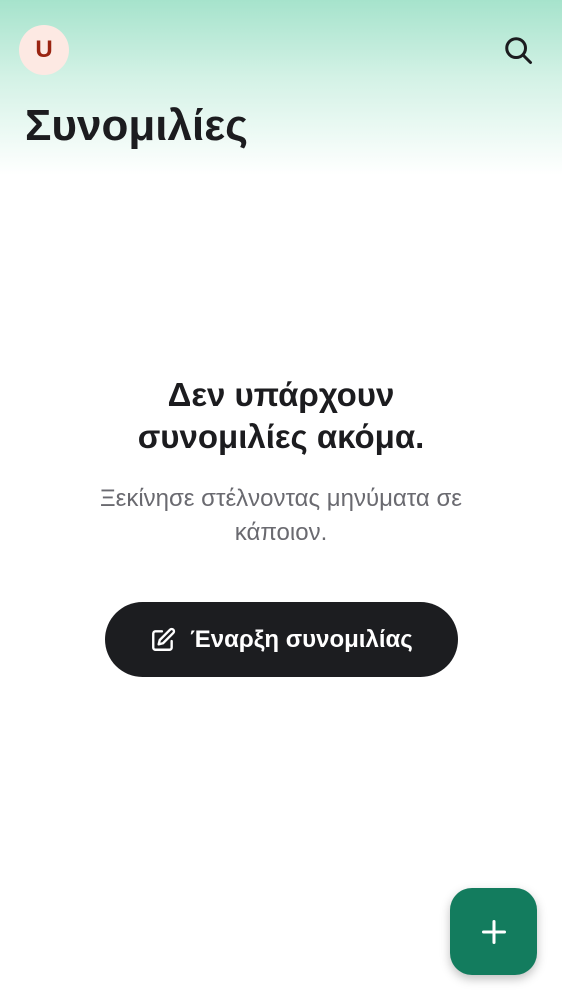 The width and height of the screenshot is (562, 1000). I want to click on start-conversation-button: Έναρξη συνομιλίας, so click(281, 639).